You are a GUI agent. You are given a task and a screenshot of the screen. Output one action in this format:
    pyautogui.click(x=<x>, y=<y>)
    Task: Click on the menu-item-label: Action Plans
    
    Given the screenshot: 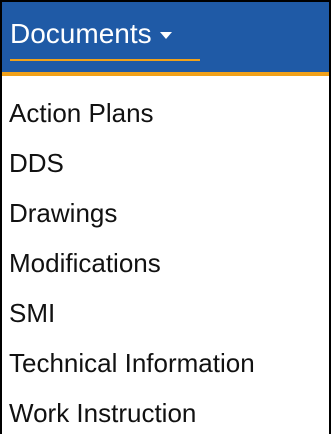 What is the action you would take?
    pyautogui.click(x=81, y=113)
    